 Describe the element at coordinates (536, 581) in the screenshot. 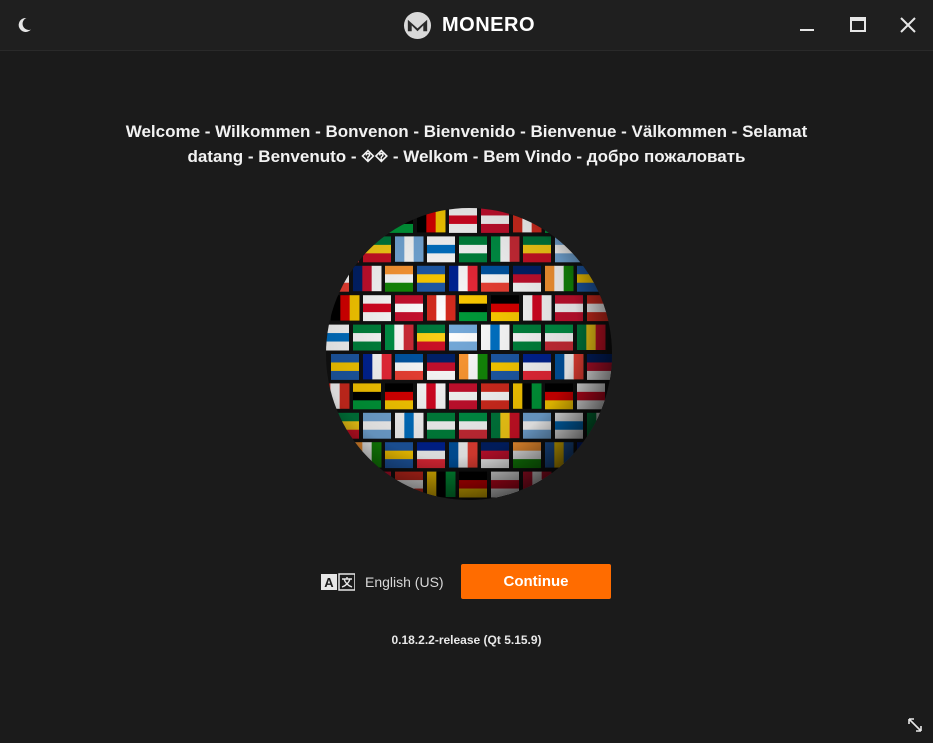

I see `continue-button: Continue` at that location.